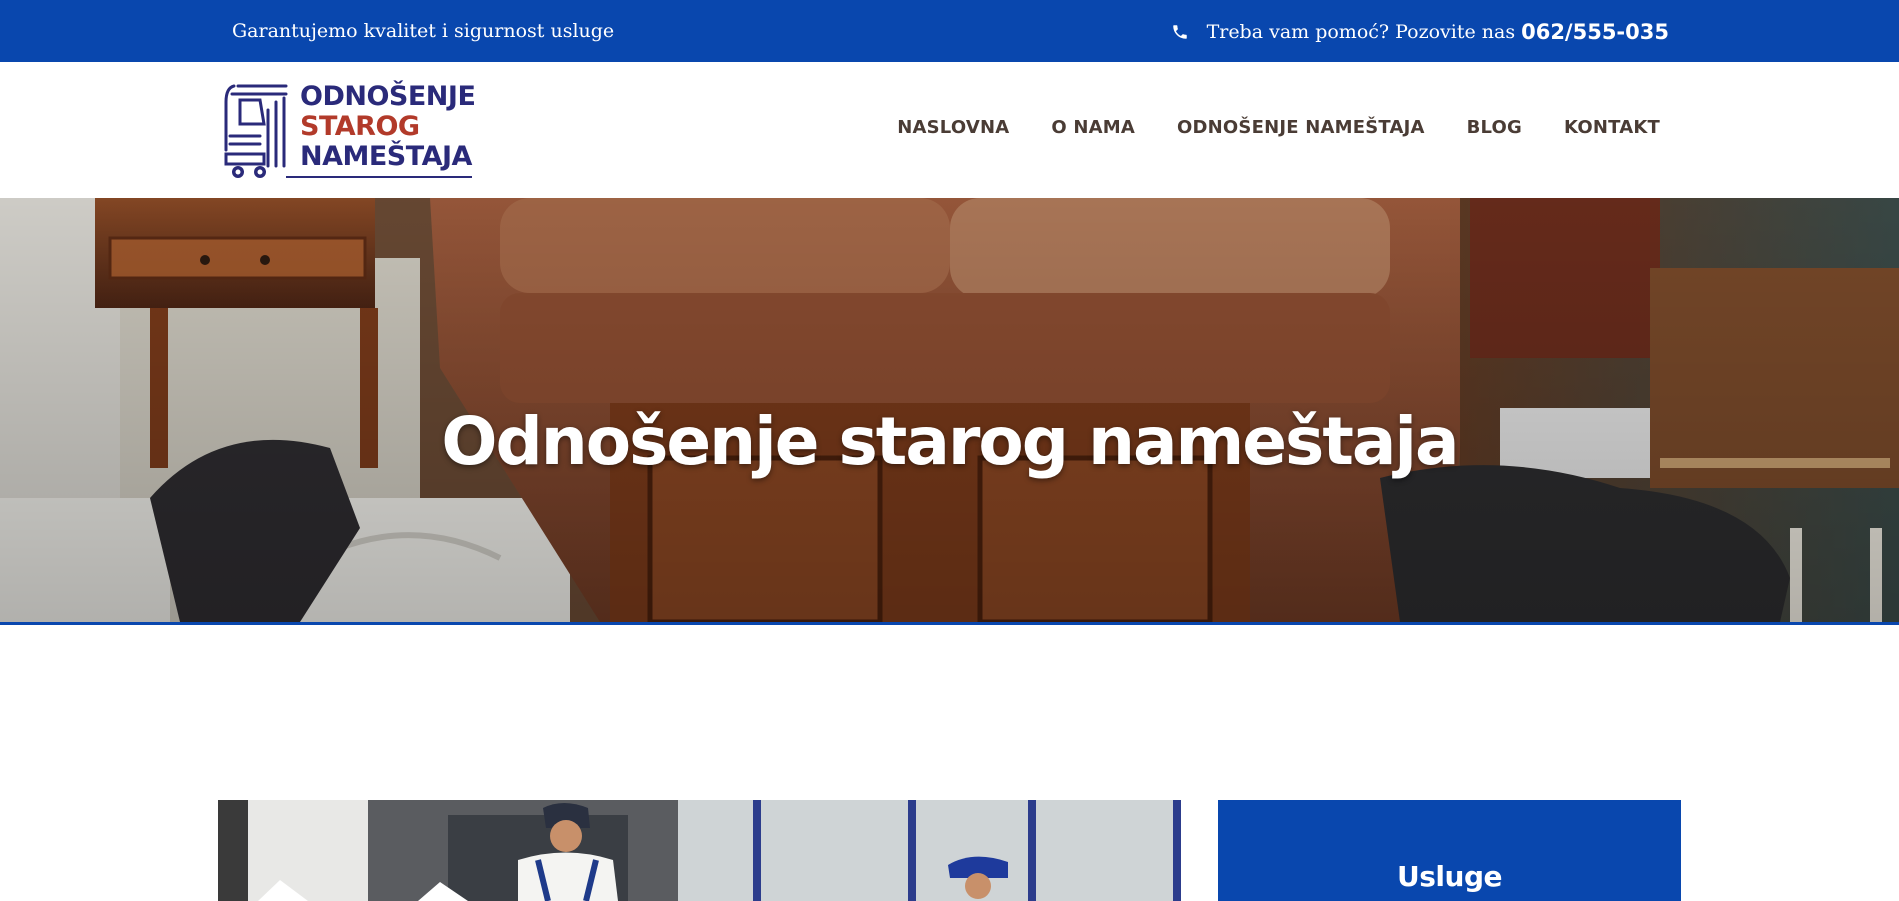  Describe the element at coordinates (1494, 127) in the screenshot. I see `nav-item-blog: BLOG` at that location.